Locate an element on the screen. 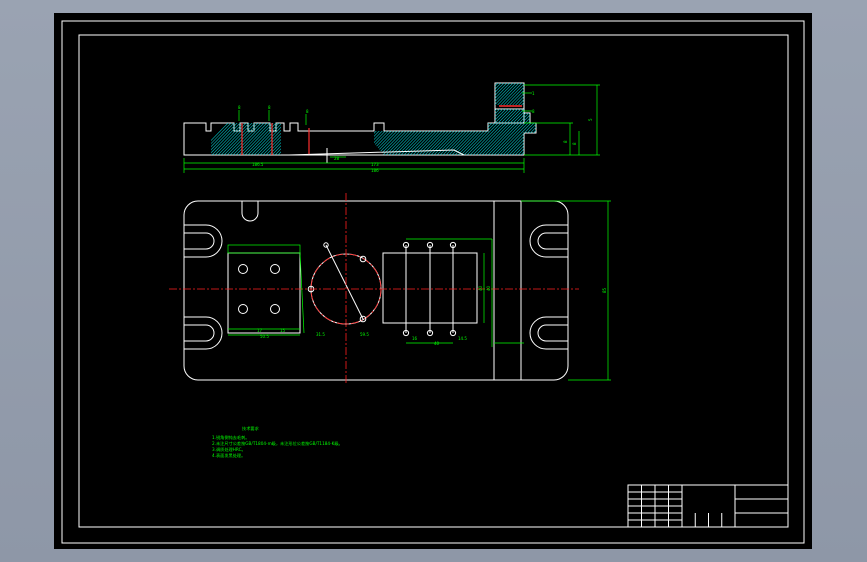 Image resolution: width=867 pixels, height=562 pixels. plan-dim-11: 85 is located at coordinates (604, 290).